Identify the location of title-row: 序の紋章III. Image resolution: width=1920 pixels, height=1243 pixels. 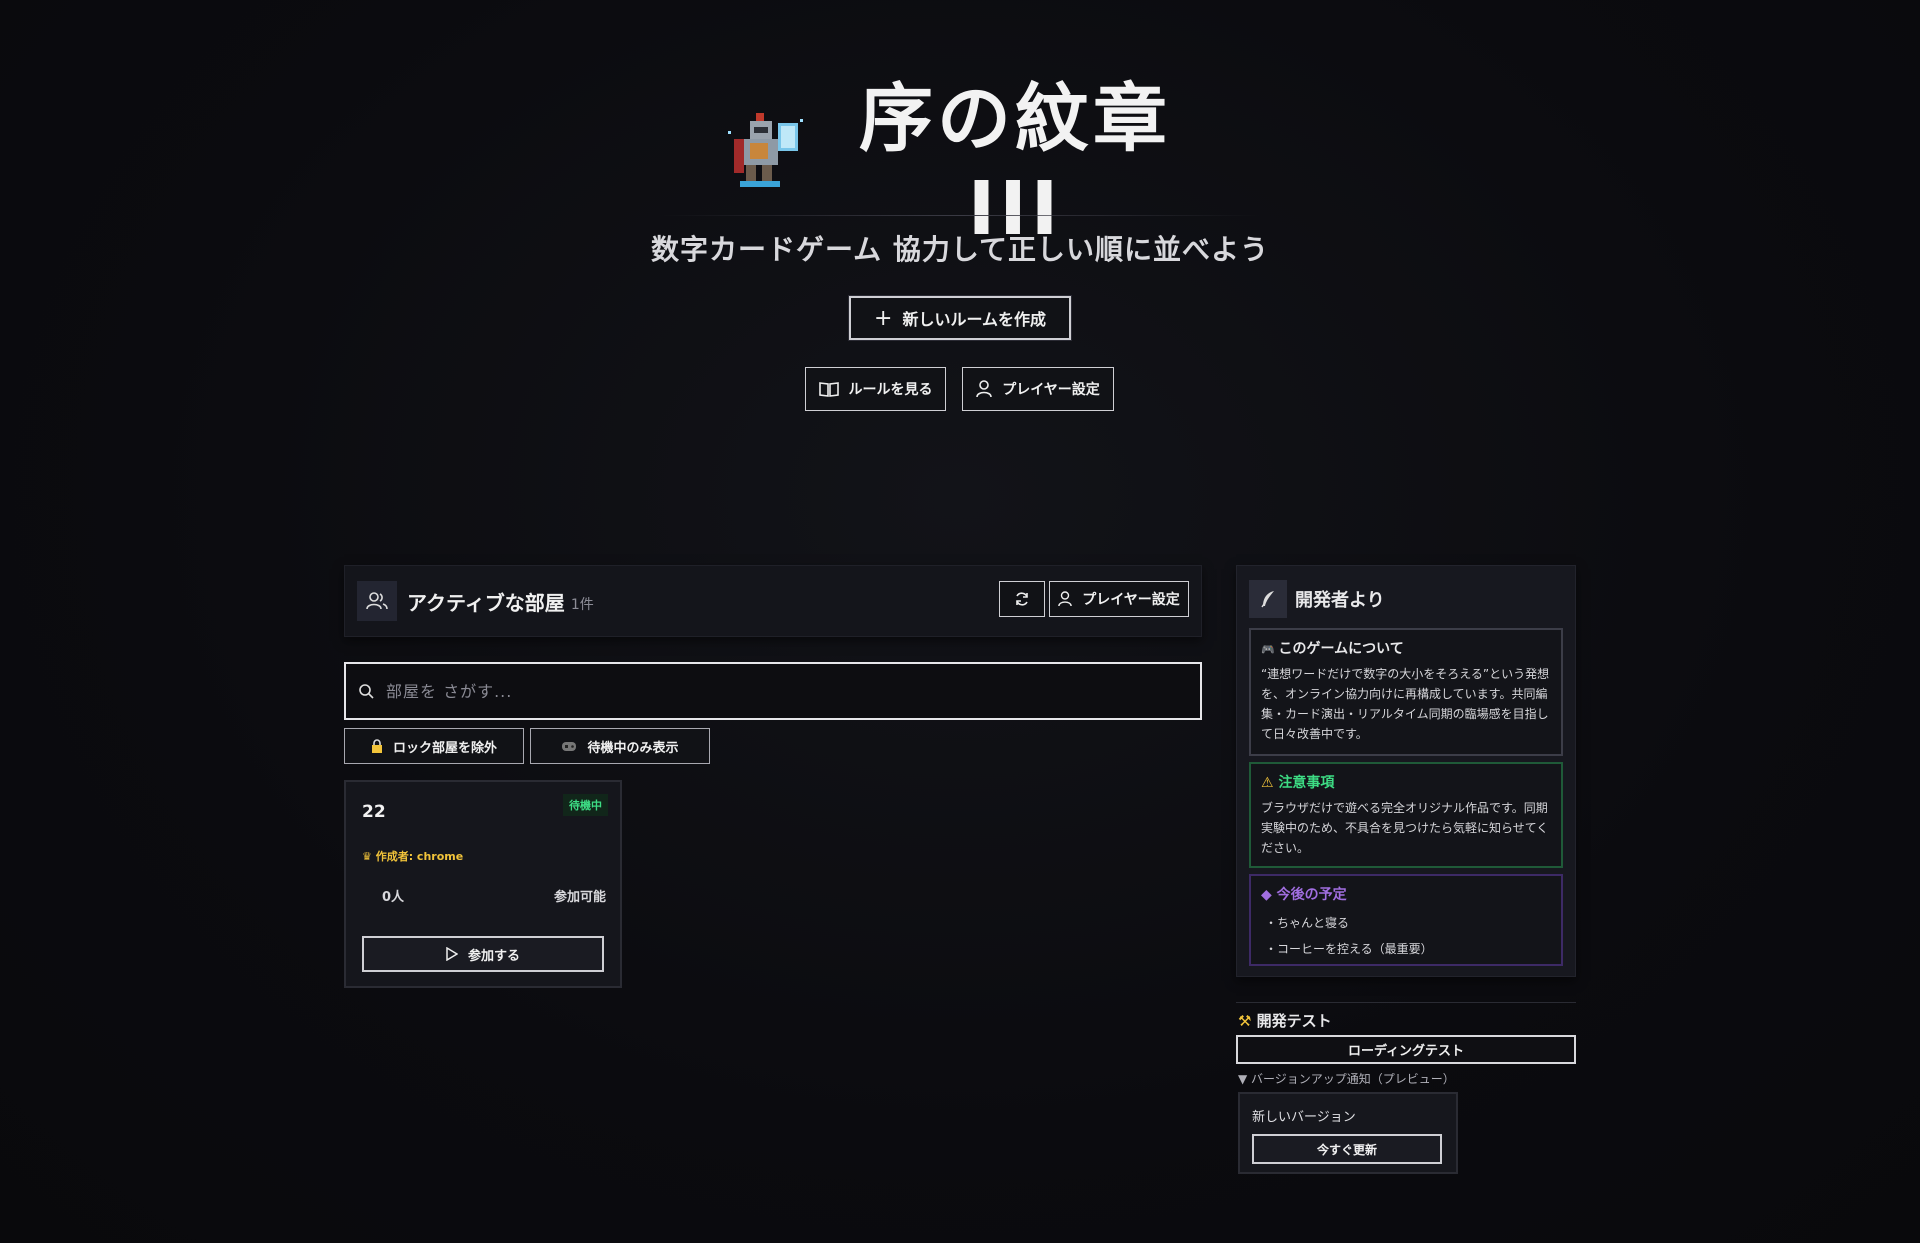
(960, 164).